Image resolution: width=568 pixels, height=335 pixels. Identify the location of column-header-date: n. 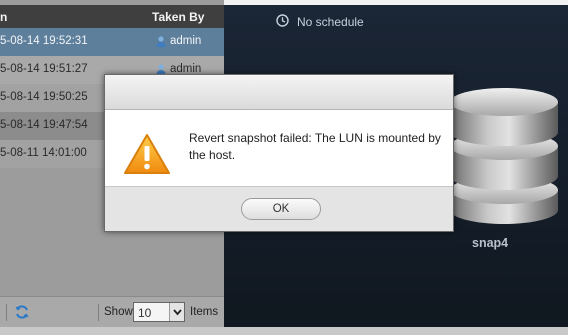
(3, 17).